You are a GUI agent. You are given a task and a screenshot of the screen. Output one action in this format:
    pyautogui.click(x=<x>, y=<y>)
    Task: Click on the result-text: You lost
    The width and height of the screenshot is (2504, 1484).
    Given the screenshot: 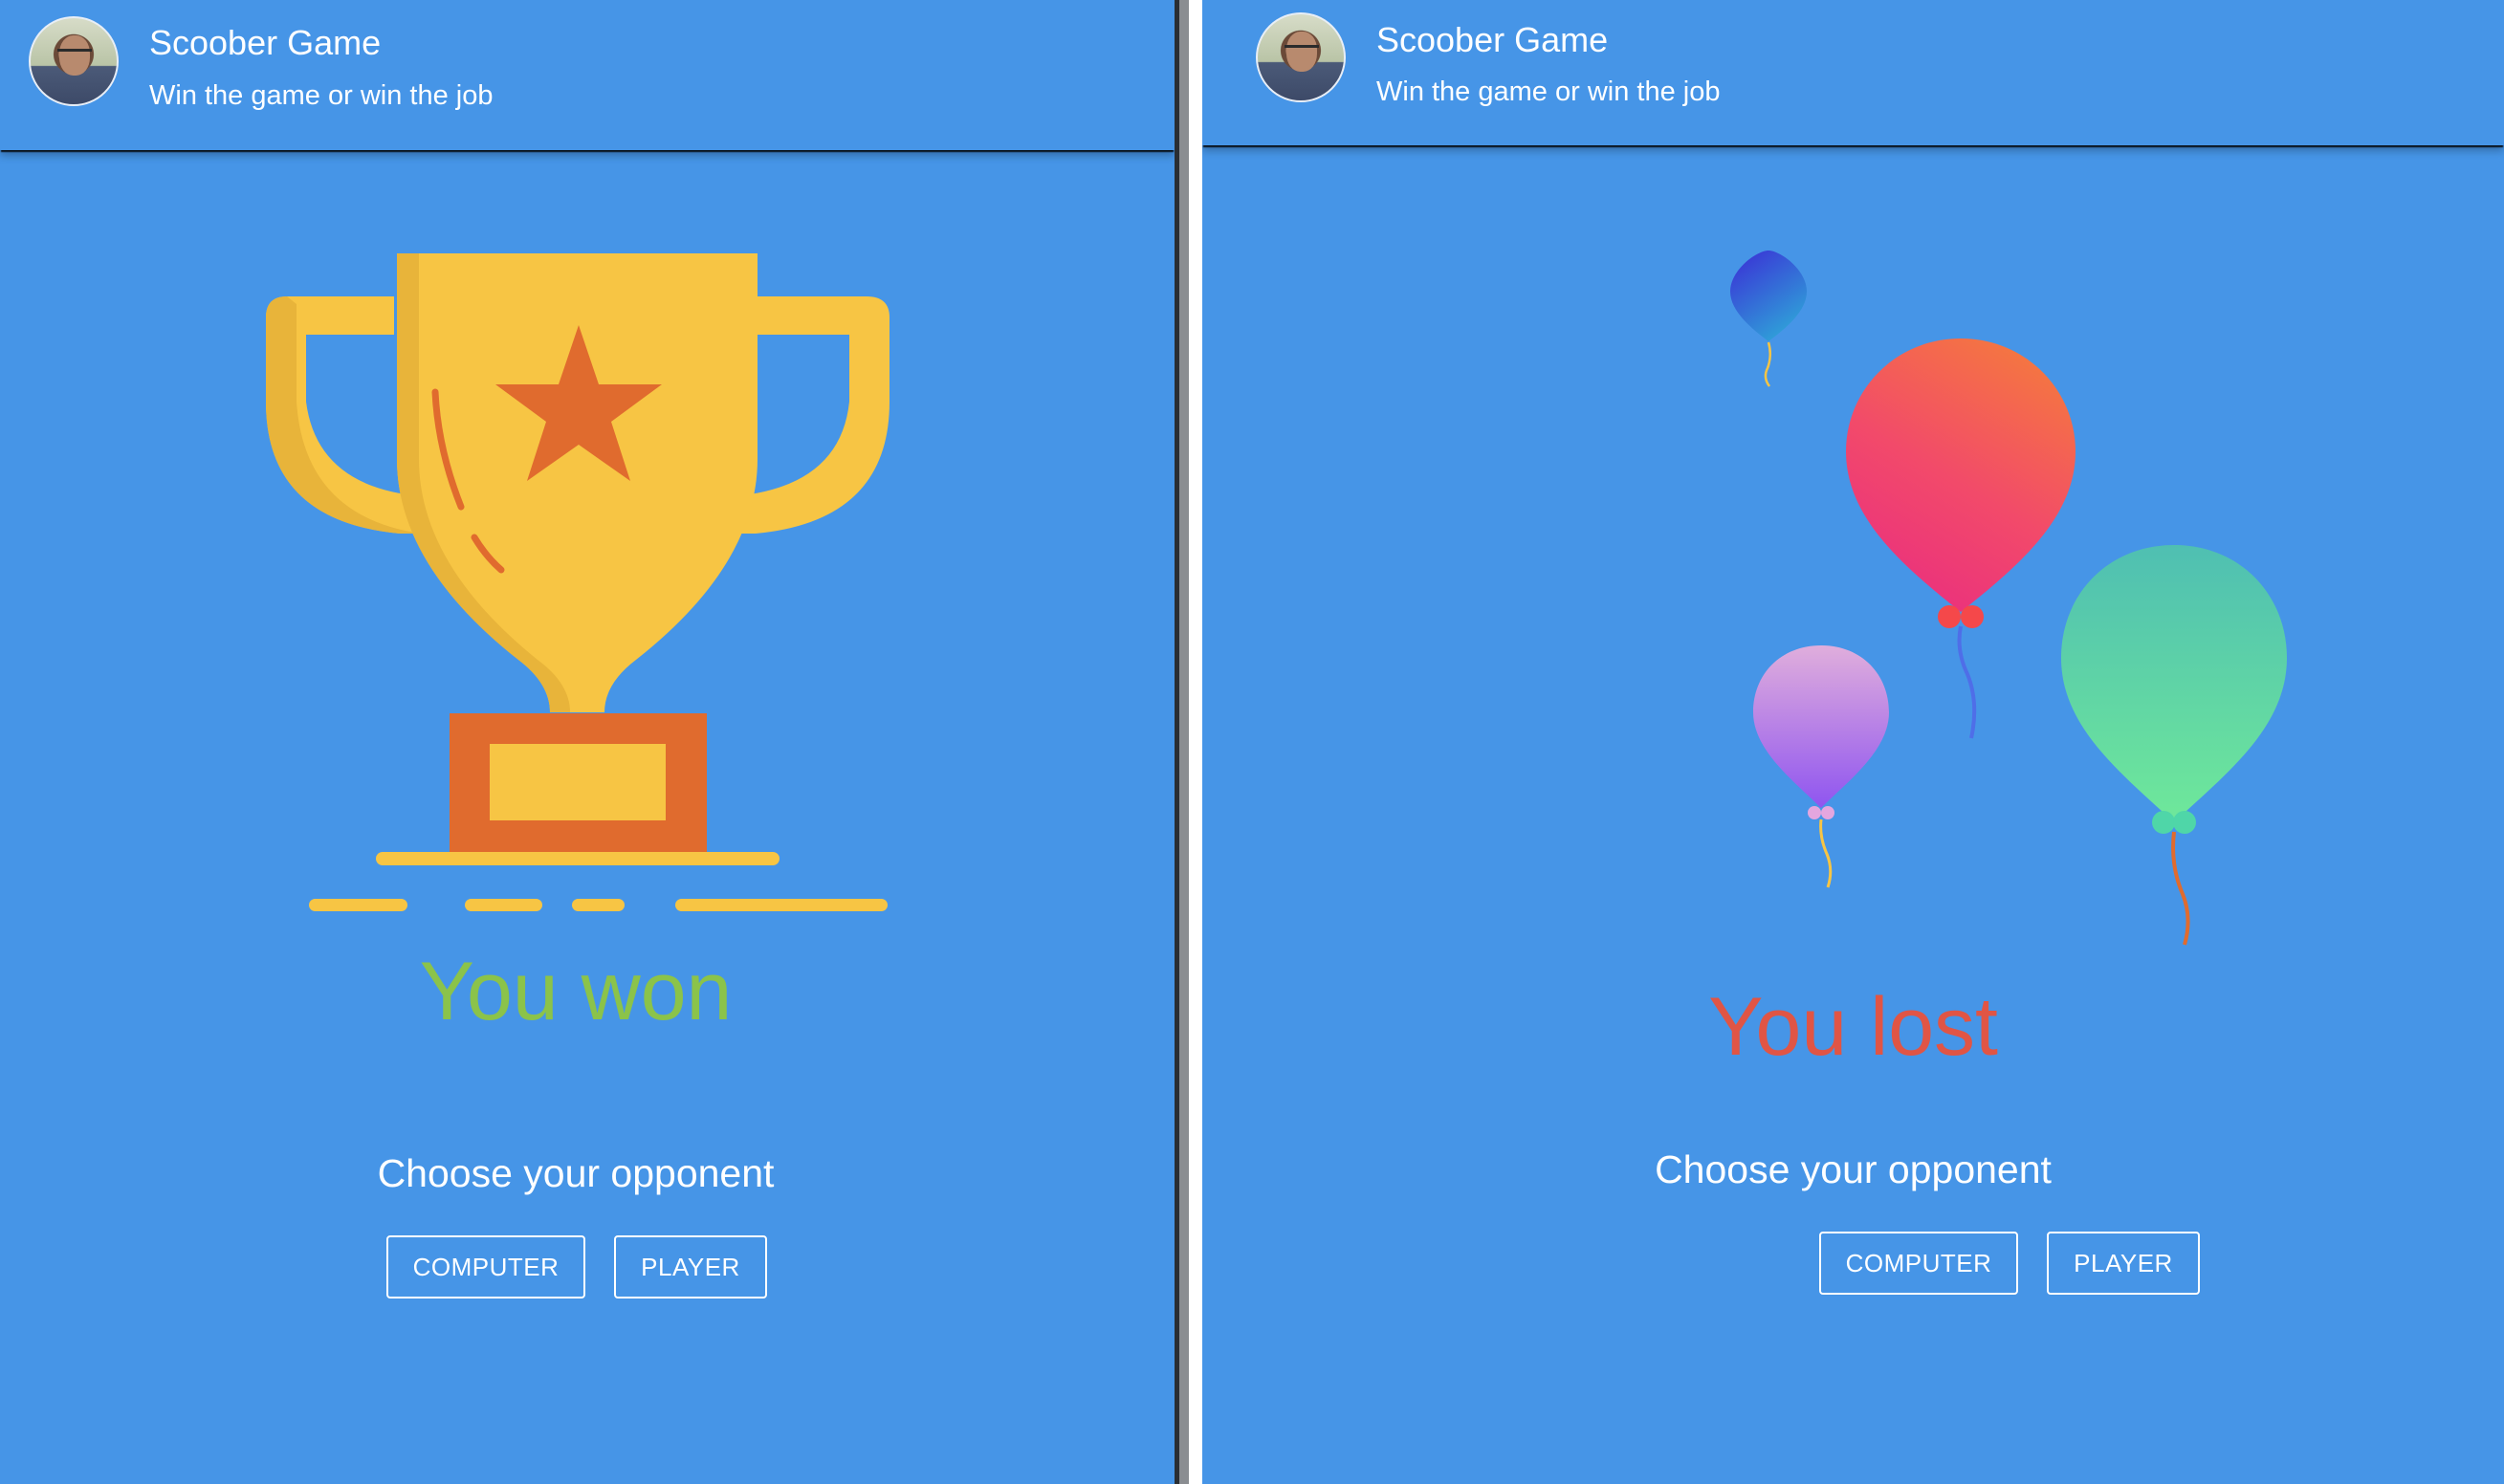 What is the action you would take?
    pyautogui.click(x=1853, y=1027)
    